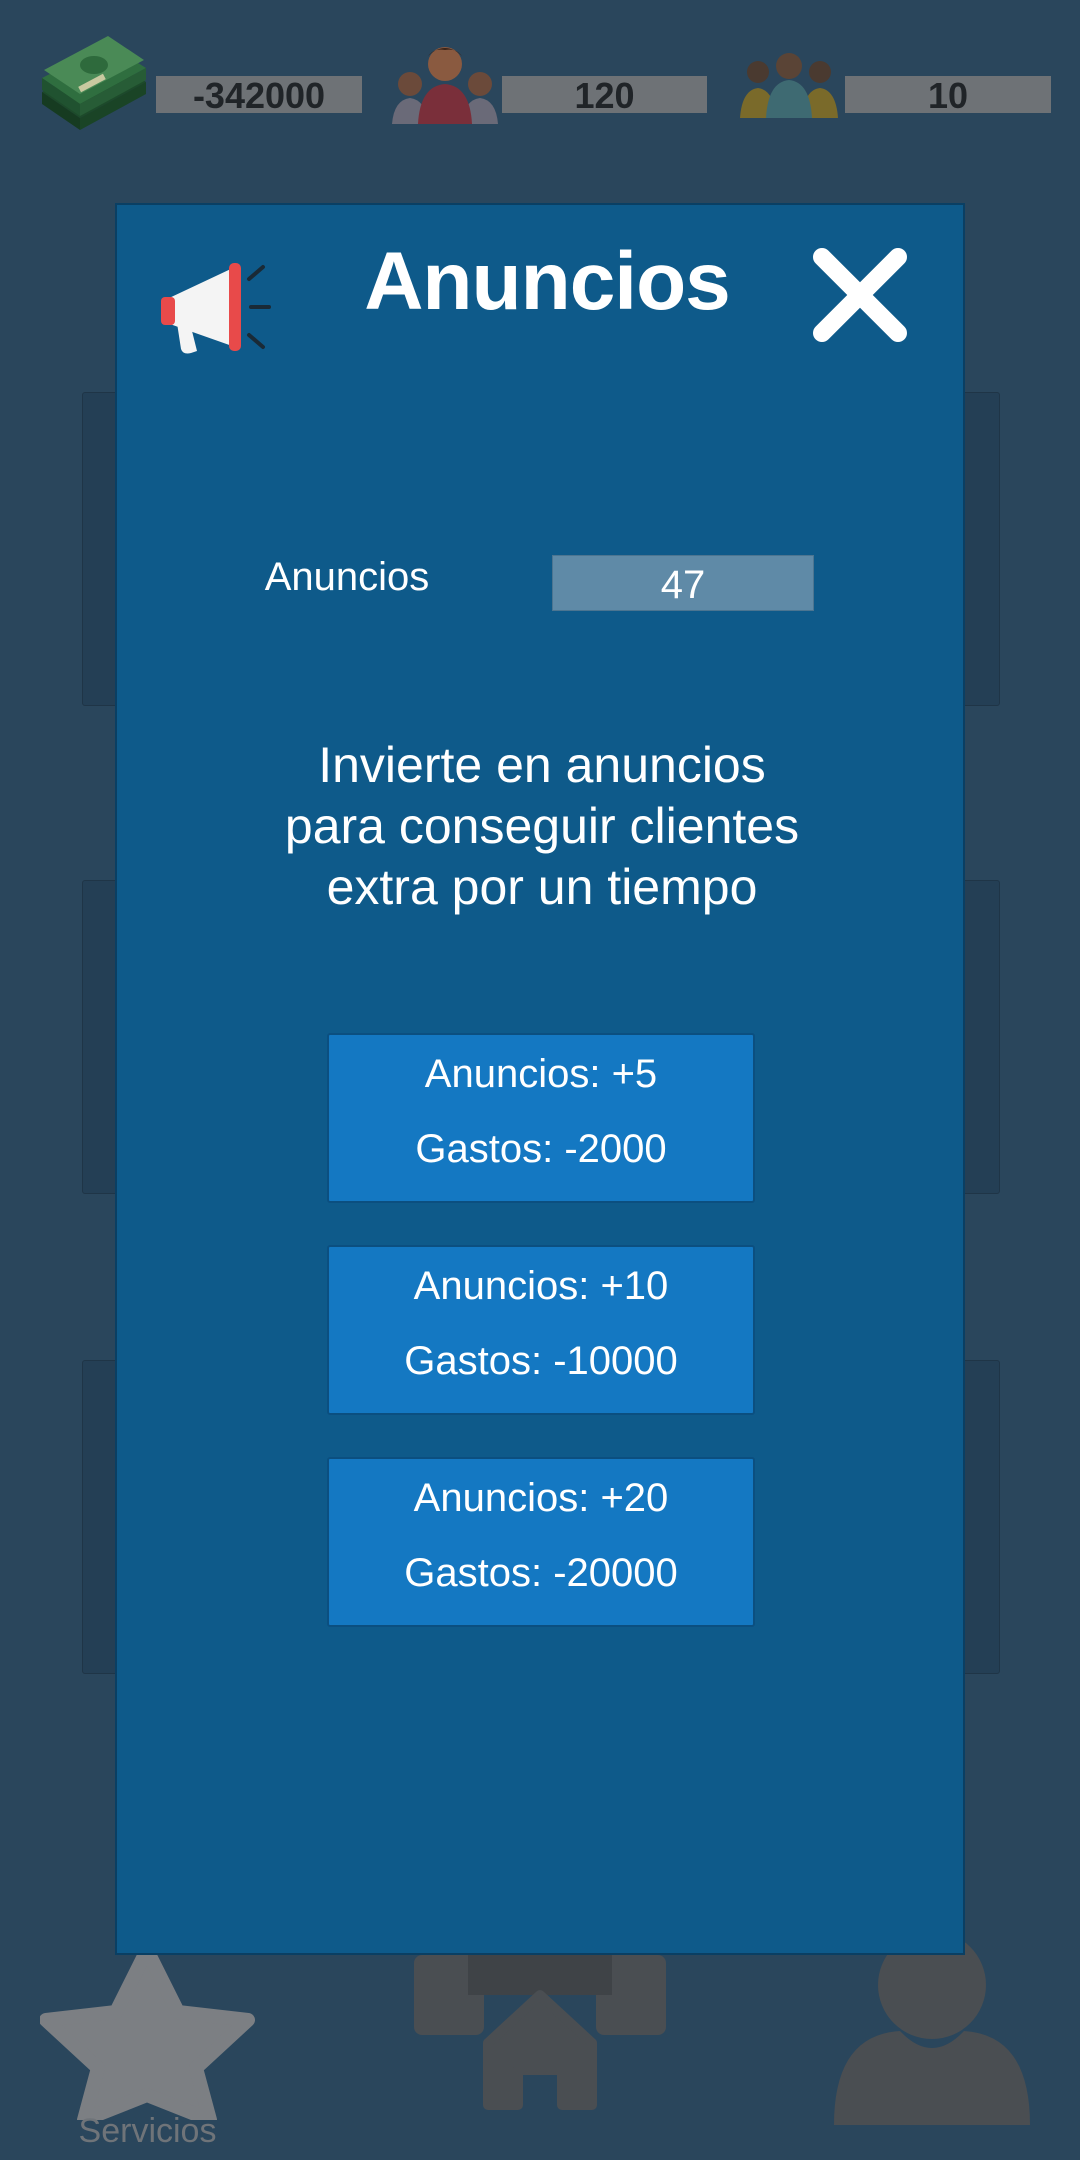 This screenshot has width=1080, height=2160. I want to click on description-line: para conseguir clientes, so click(542, 826).